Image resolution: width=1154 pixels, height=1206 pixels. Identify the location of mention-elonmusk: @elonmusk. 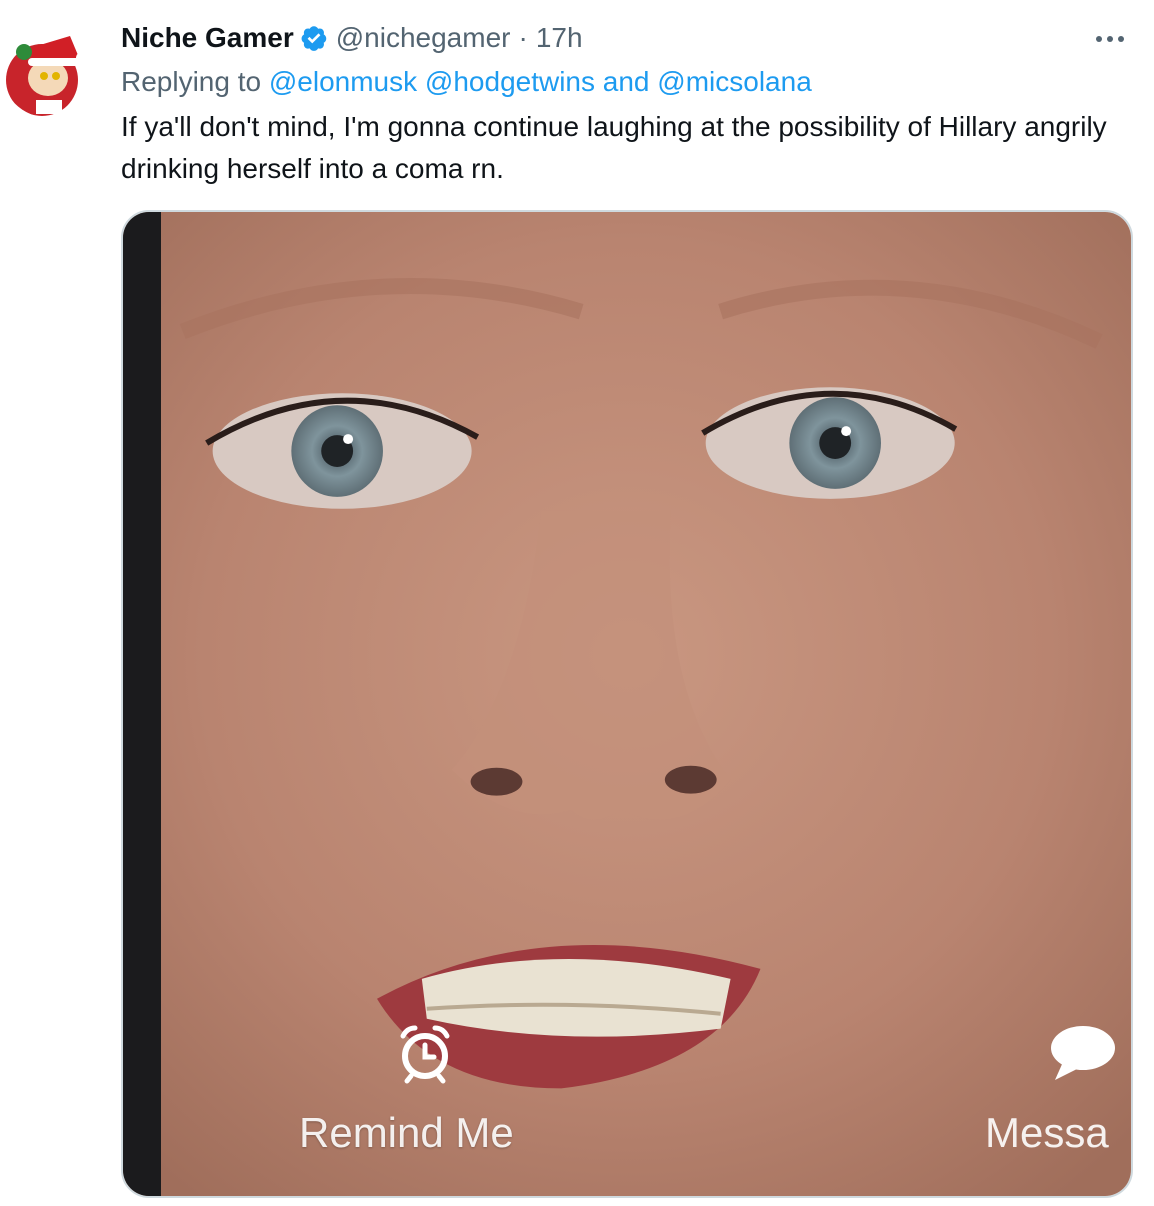
(343, 81).